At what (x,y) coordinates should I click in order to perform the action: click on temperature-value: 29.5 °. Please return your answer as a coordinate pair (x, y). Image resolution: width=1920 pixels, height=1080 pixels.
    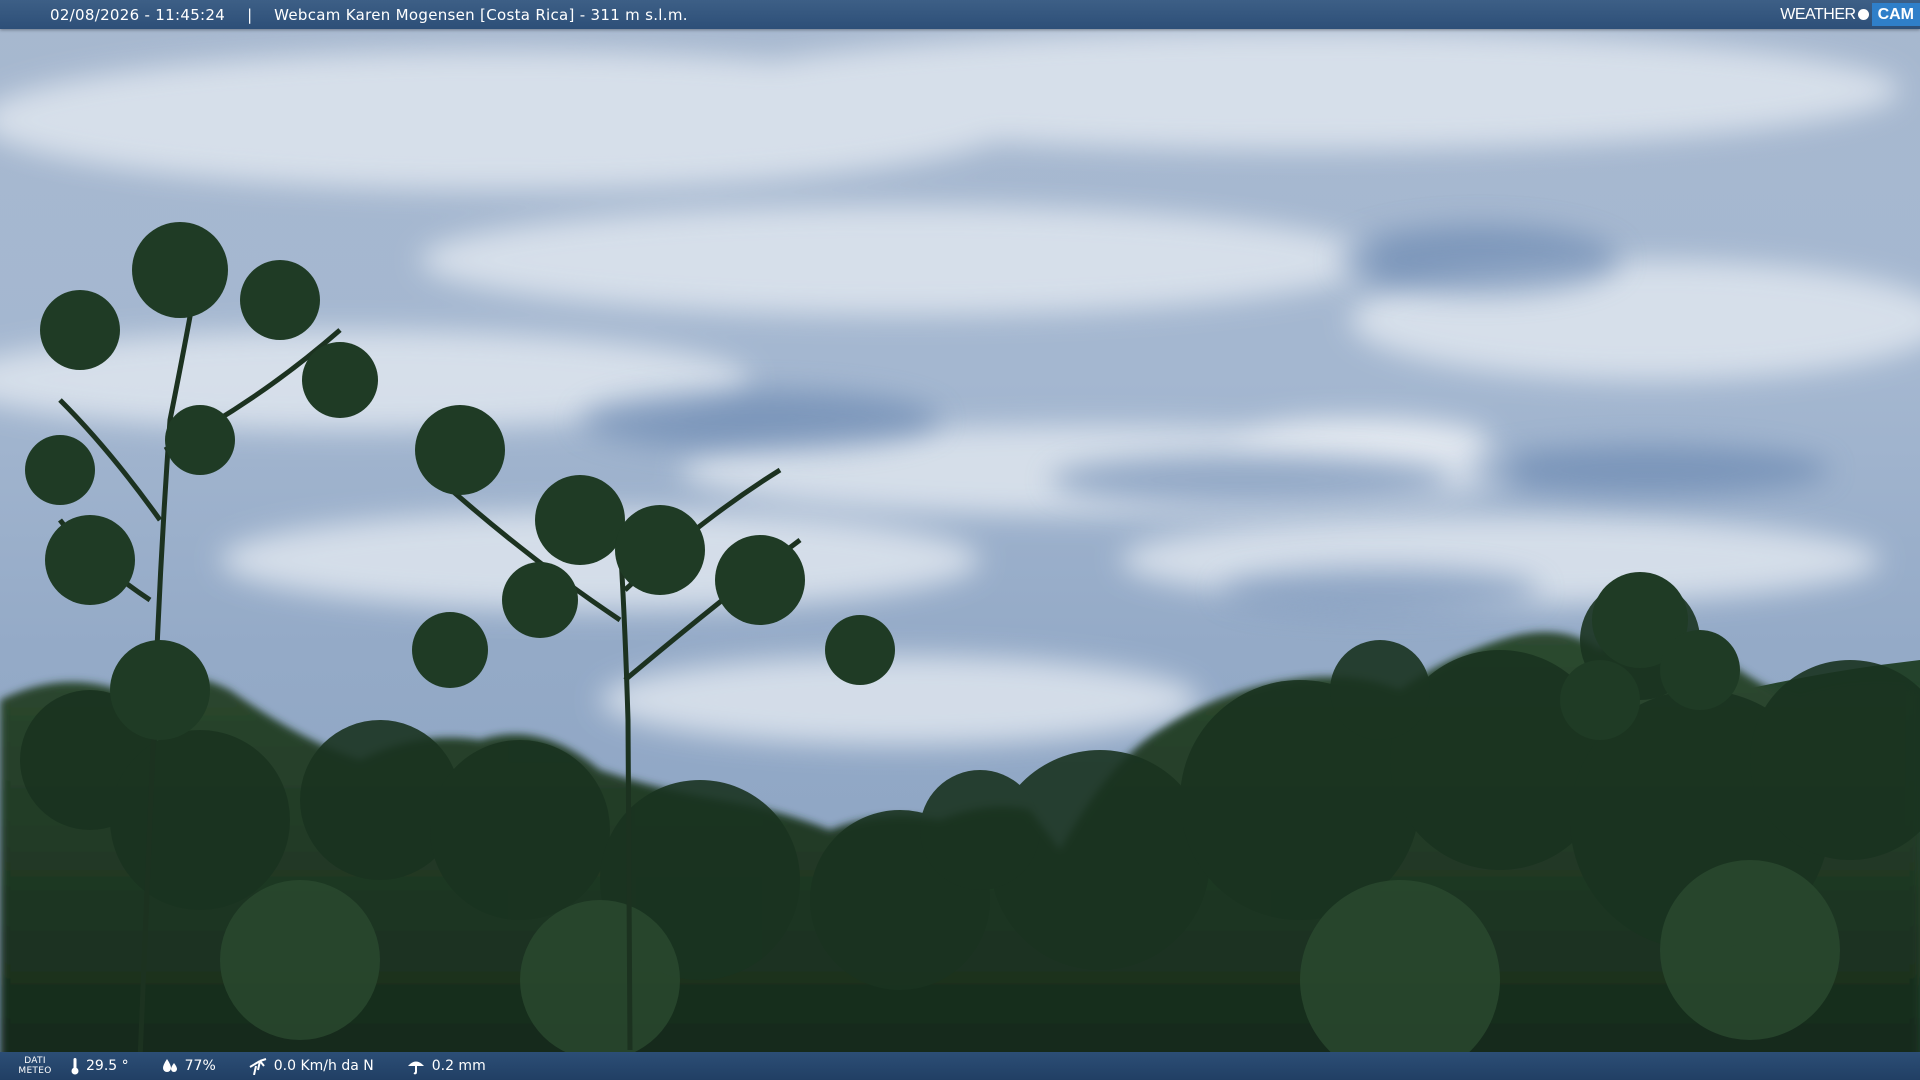
    Looking at the image, I should click on (107, 1066).